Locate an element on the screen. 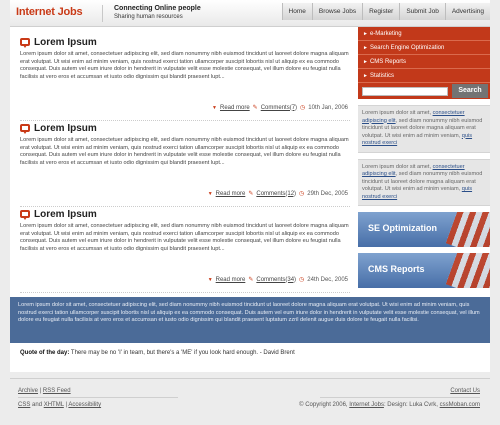 This screenshot has width=500, height=425. sidebar-item-label: CMS Reports is located at coordinates (387, 62).